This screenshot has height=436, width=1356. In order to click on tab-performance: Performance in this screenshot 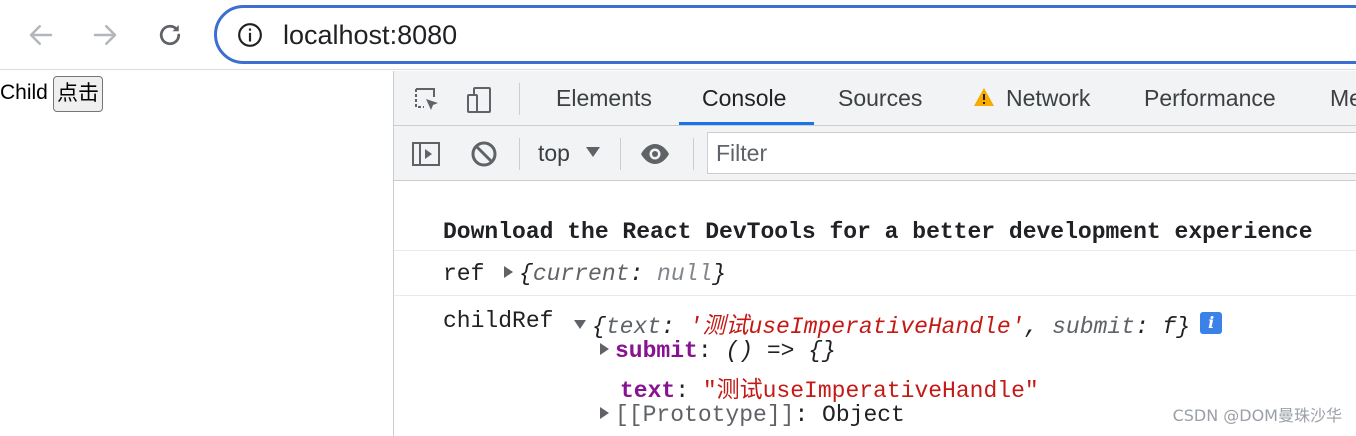, I will do `click(1210, 98)`.